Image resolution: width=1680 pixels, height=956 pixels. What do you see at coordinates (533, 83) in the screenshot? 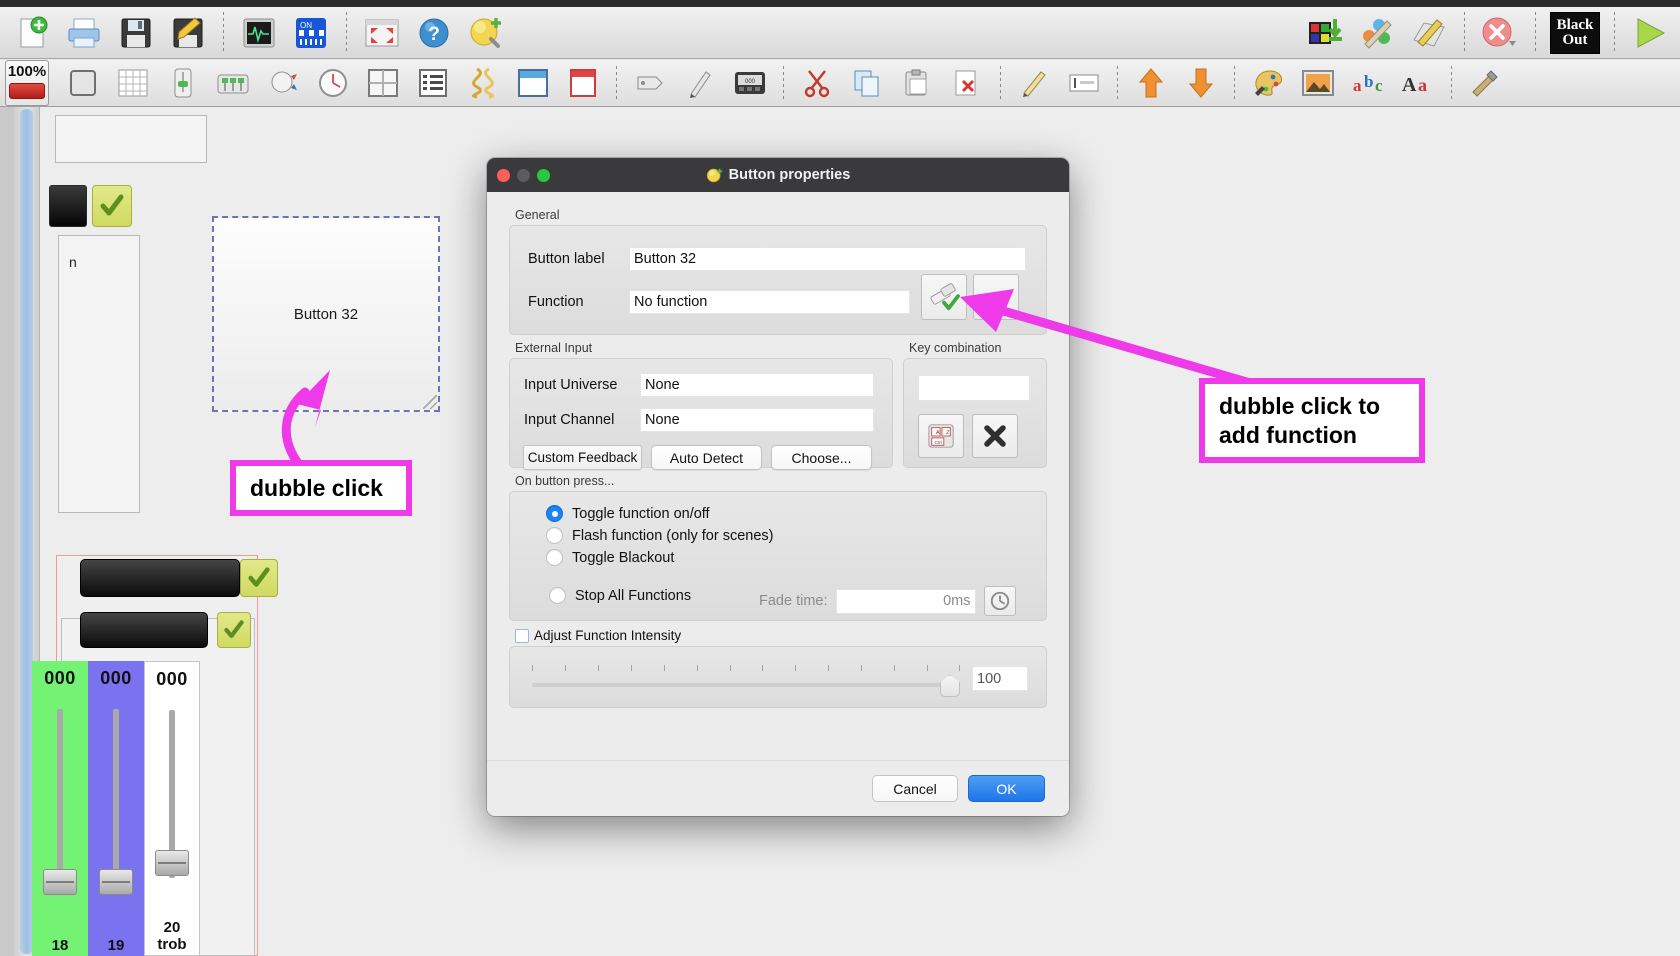
I see `window-widget-icon` at bounding box center [533, 83].